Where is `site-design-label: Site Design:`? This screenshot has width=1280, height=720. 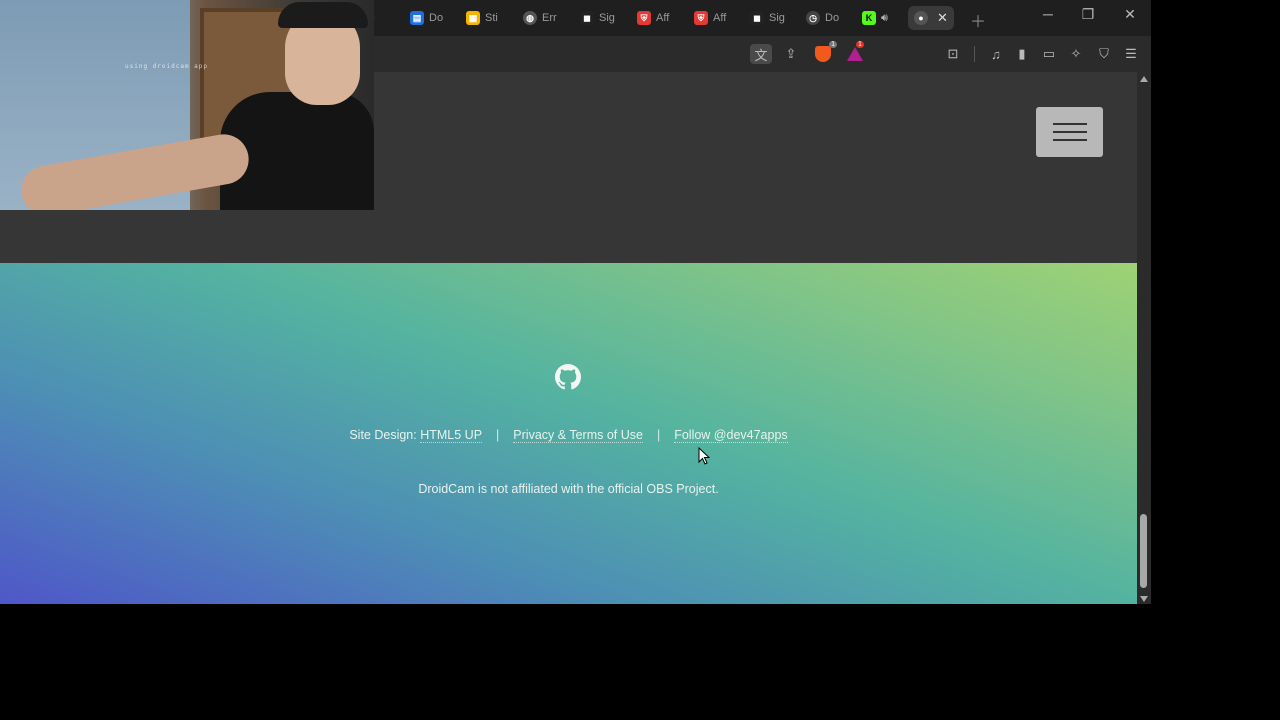
site-design-label: Site Design: is located at coordinates (383, 435).